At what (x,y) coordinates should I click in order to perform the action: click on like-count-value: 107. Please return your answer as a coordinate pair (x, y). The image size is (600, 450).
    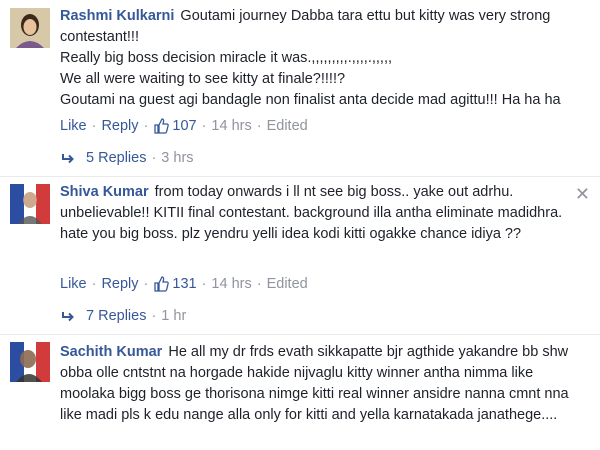
    Looking at the image, I should click on (184, 126).